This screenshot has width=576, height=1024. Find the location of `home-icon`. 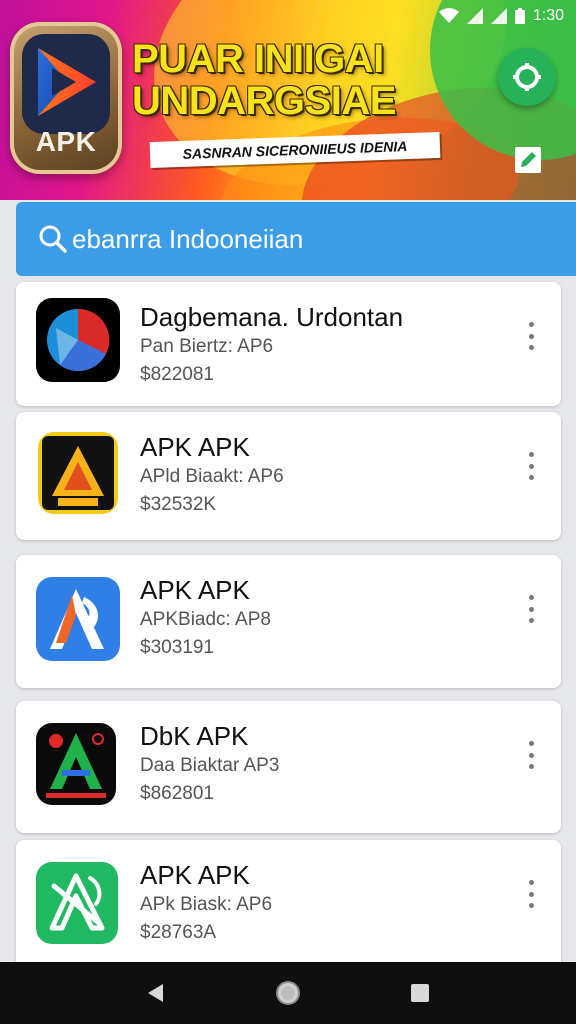

home-icon is located at coordinates (288, 993).